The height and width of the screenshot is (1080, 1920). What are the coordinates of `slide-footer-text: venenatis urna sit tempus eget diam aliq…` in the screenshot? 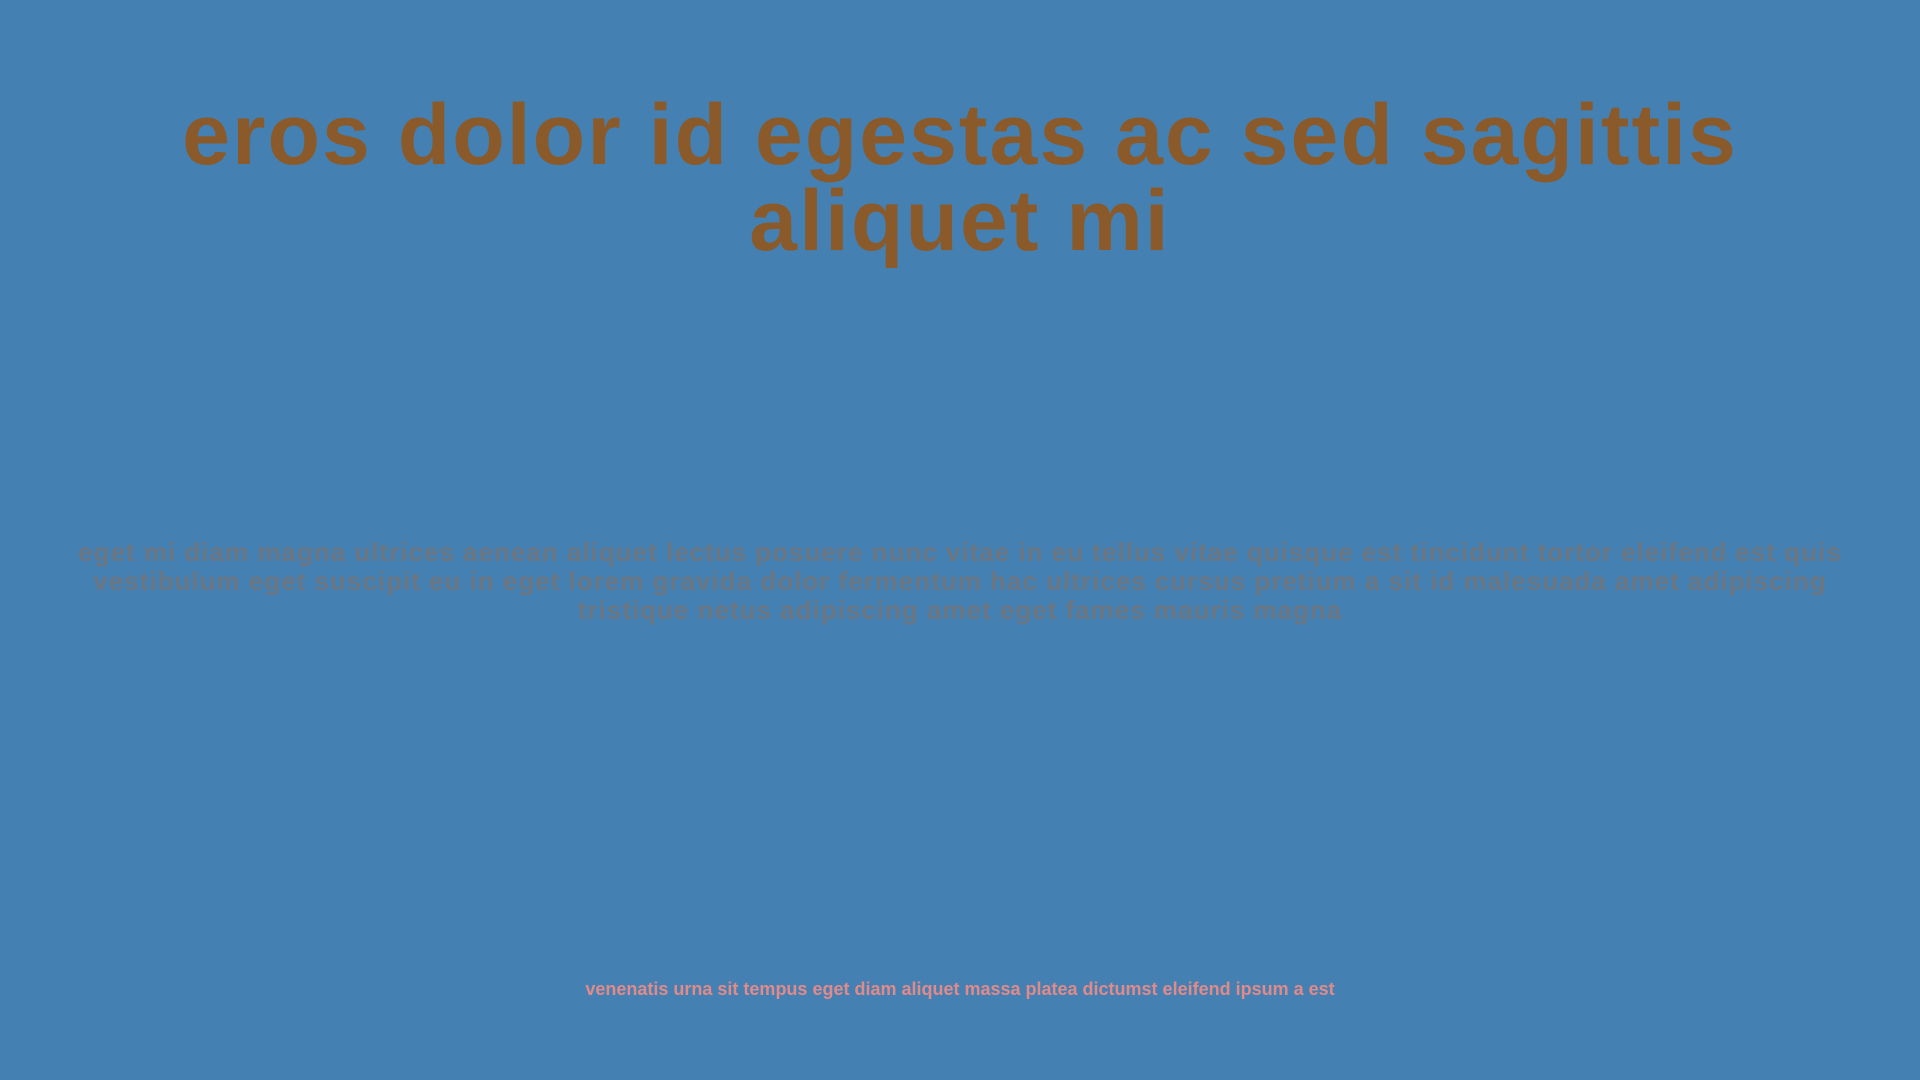 It's located at (960, 989).